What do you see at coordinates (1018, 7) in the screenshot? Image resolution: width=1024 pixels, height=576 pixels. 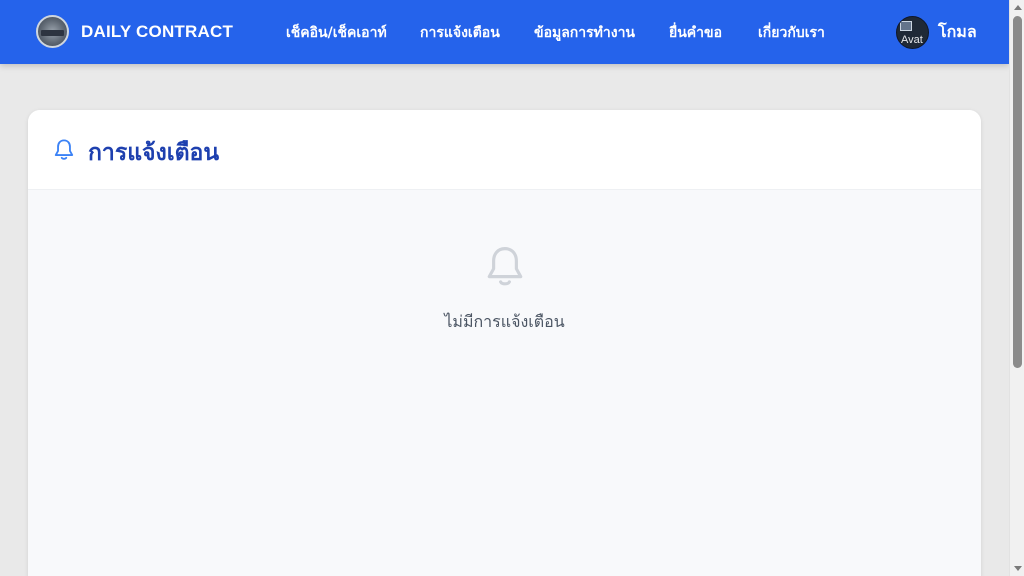 I see `scroll-up-arrow-icon` at bounding box center [1018, 7].